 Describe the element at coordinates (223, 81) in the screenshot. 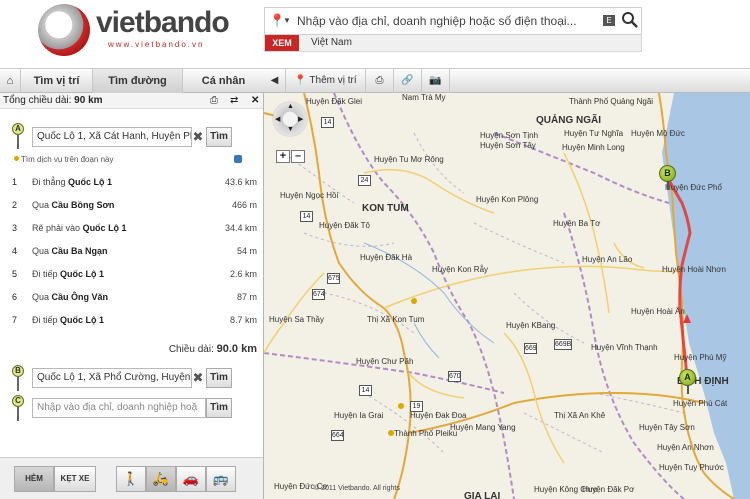

I see `tab-personal: Cá nhân` at that location.